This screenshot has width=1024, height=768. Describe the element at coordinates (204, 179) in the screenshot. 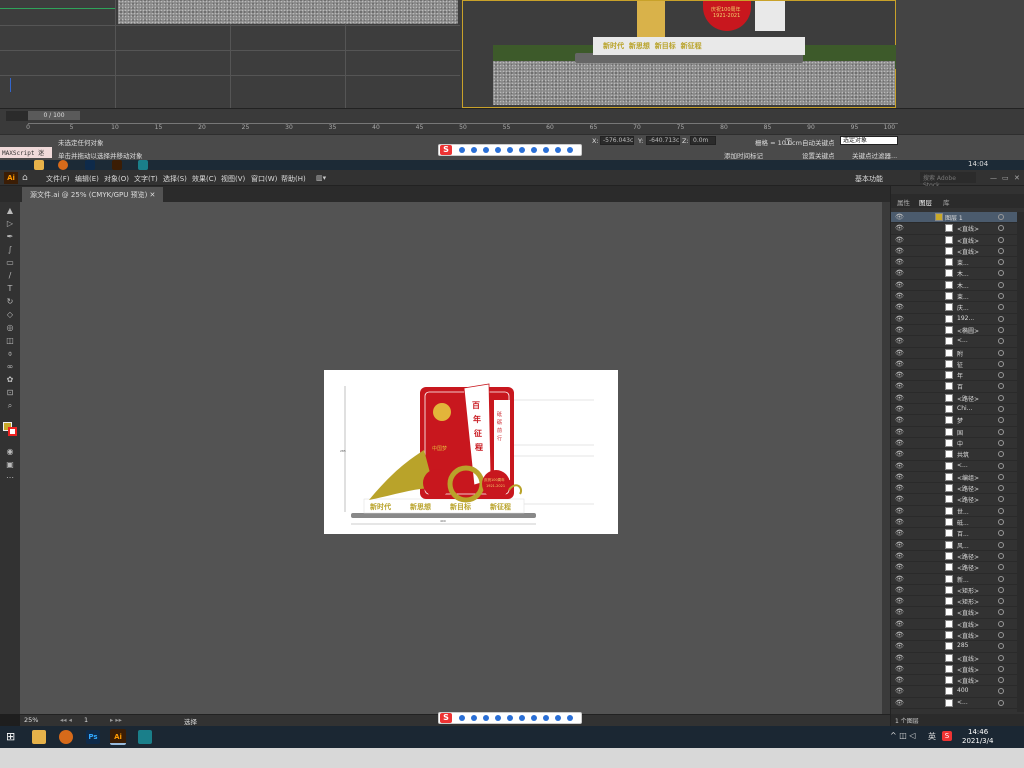

I see `menu-effect: 效果(C)` at that location.